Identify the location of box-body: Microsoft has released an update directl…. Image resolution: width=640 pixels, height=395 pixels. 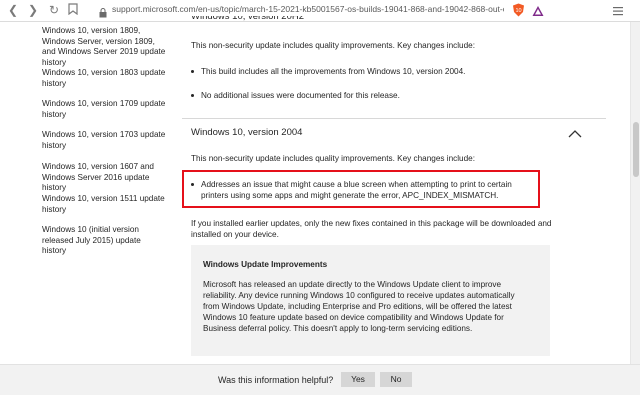
(359, 306).